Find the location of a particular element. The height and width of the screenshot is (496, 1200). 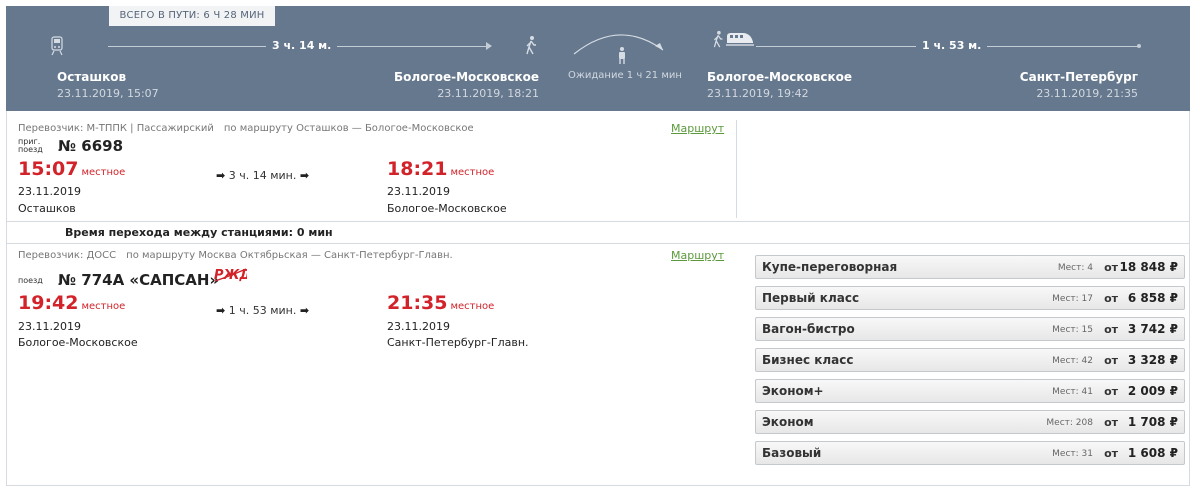

travel-duration: ➡ 1 ч. 53 мин. ➡ is located at coordinates (262, 310).